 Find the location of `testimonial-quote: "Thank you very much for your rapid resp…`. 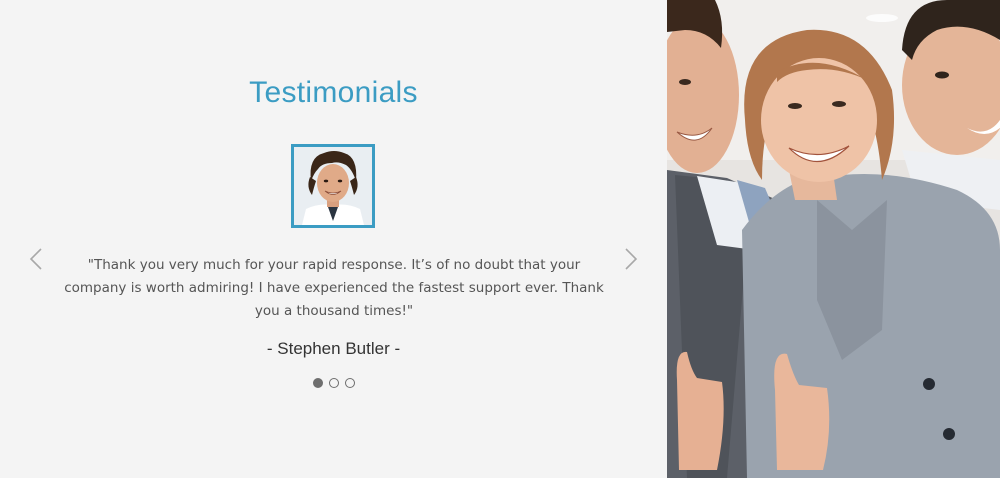

testimonial-quote: "Thank you very much for your rapid resp… is located at coordinates (334, 288).